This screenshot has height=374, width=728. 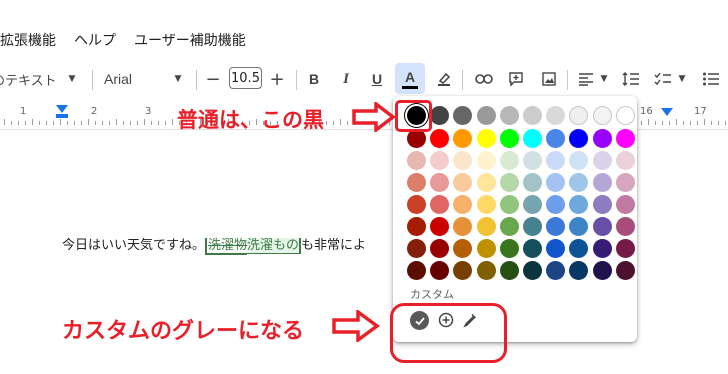 I want to click on text-color-button: A, so click(x=410, y=78).